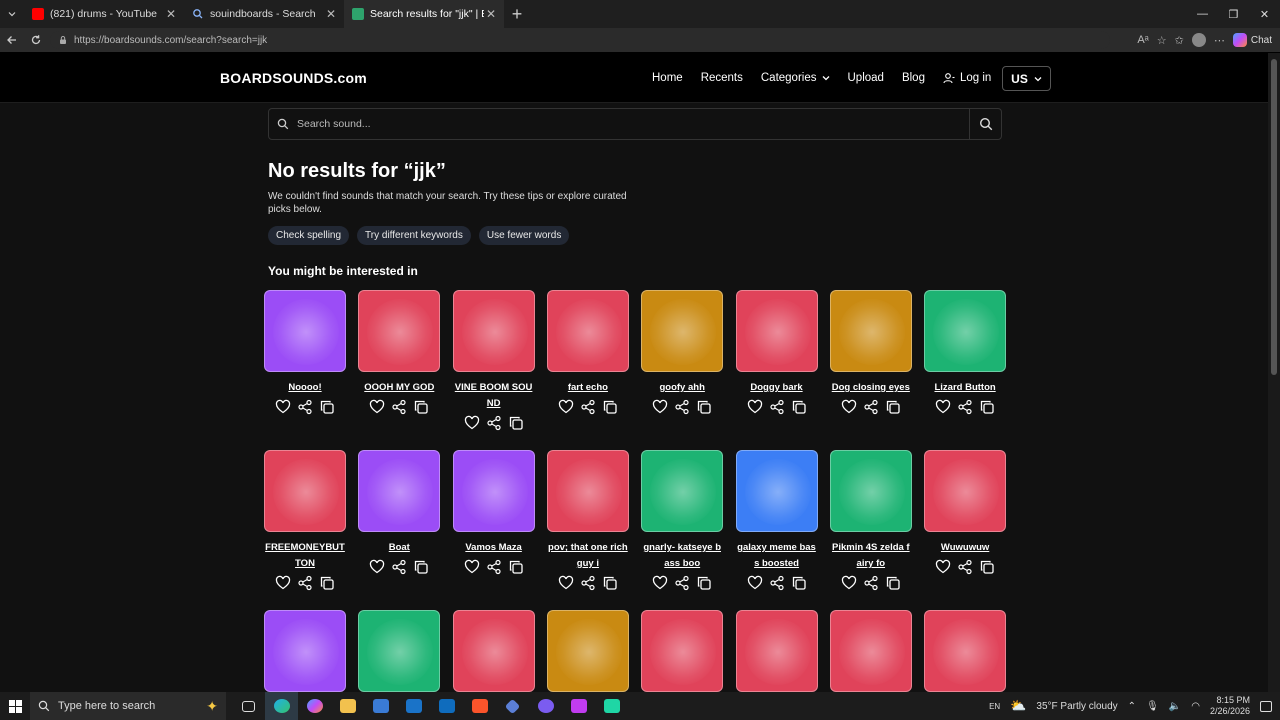  What do you see at coordinates (871, 556) in the screenshot?
I see `sound-title-link: Pikmin 4S zelda fairy fo` at bounding box center [871, 556].